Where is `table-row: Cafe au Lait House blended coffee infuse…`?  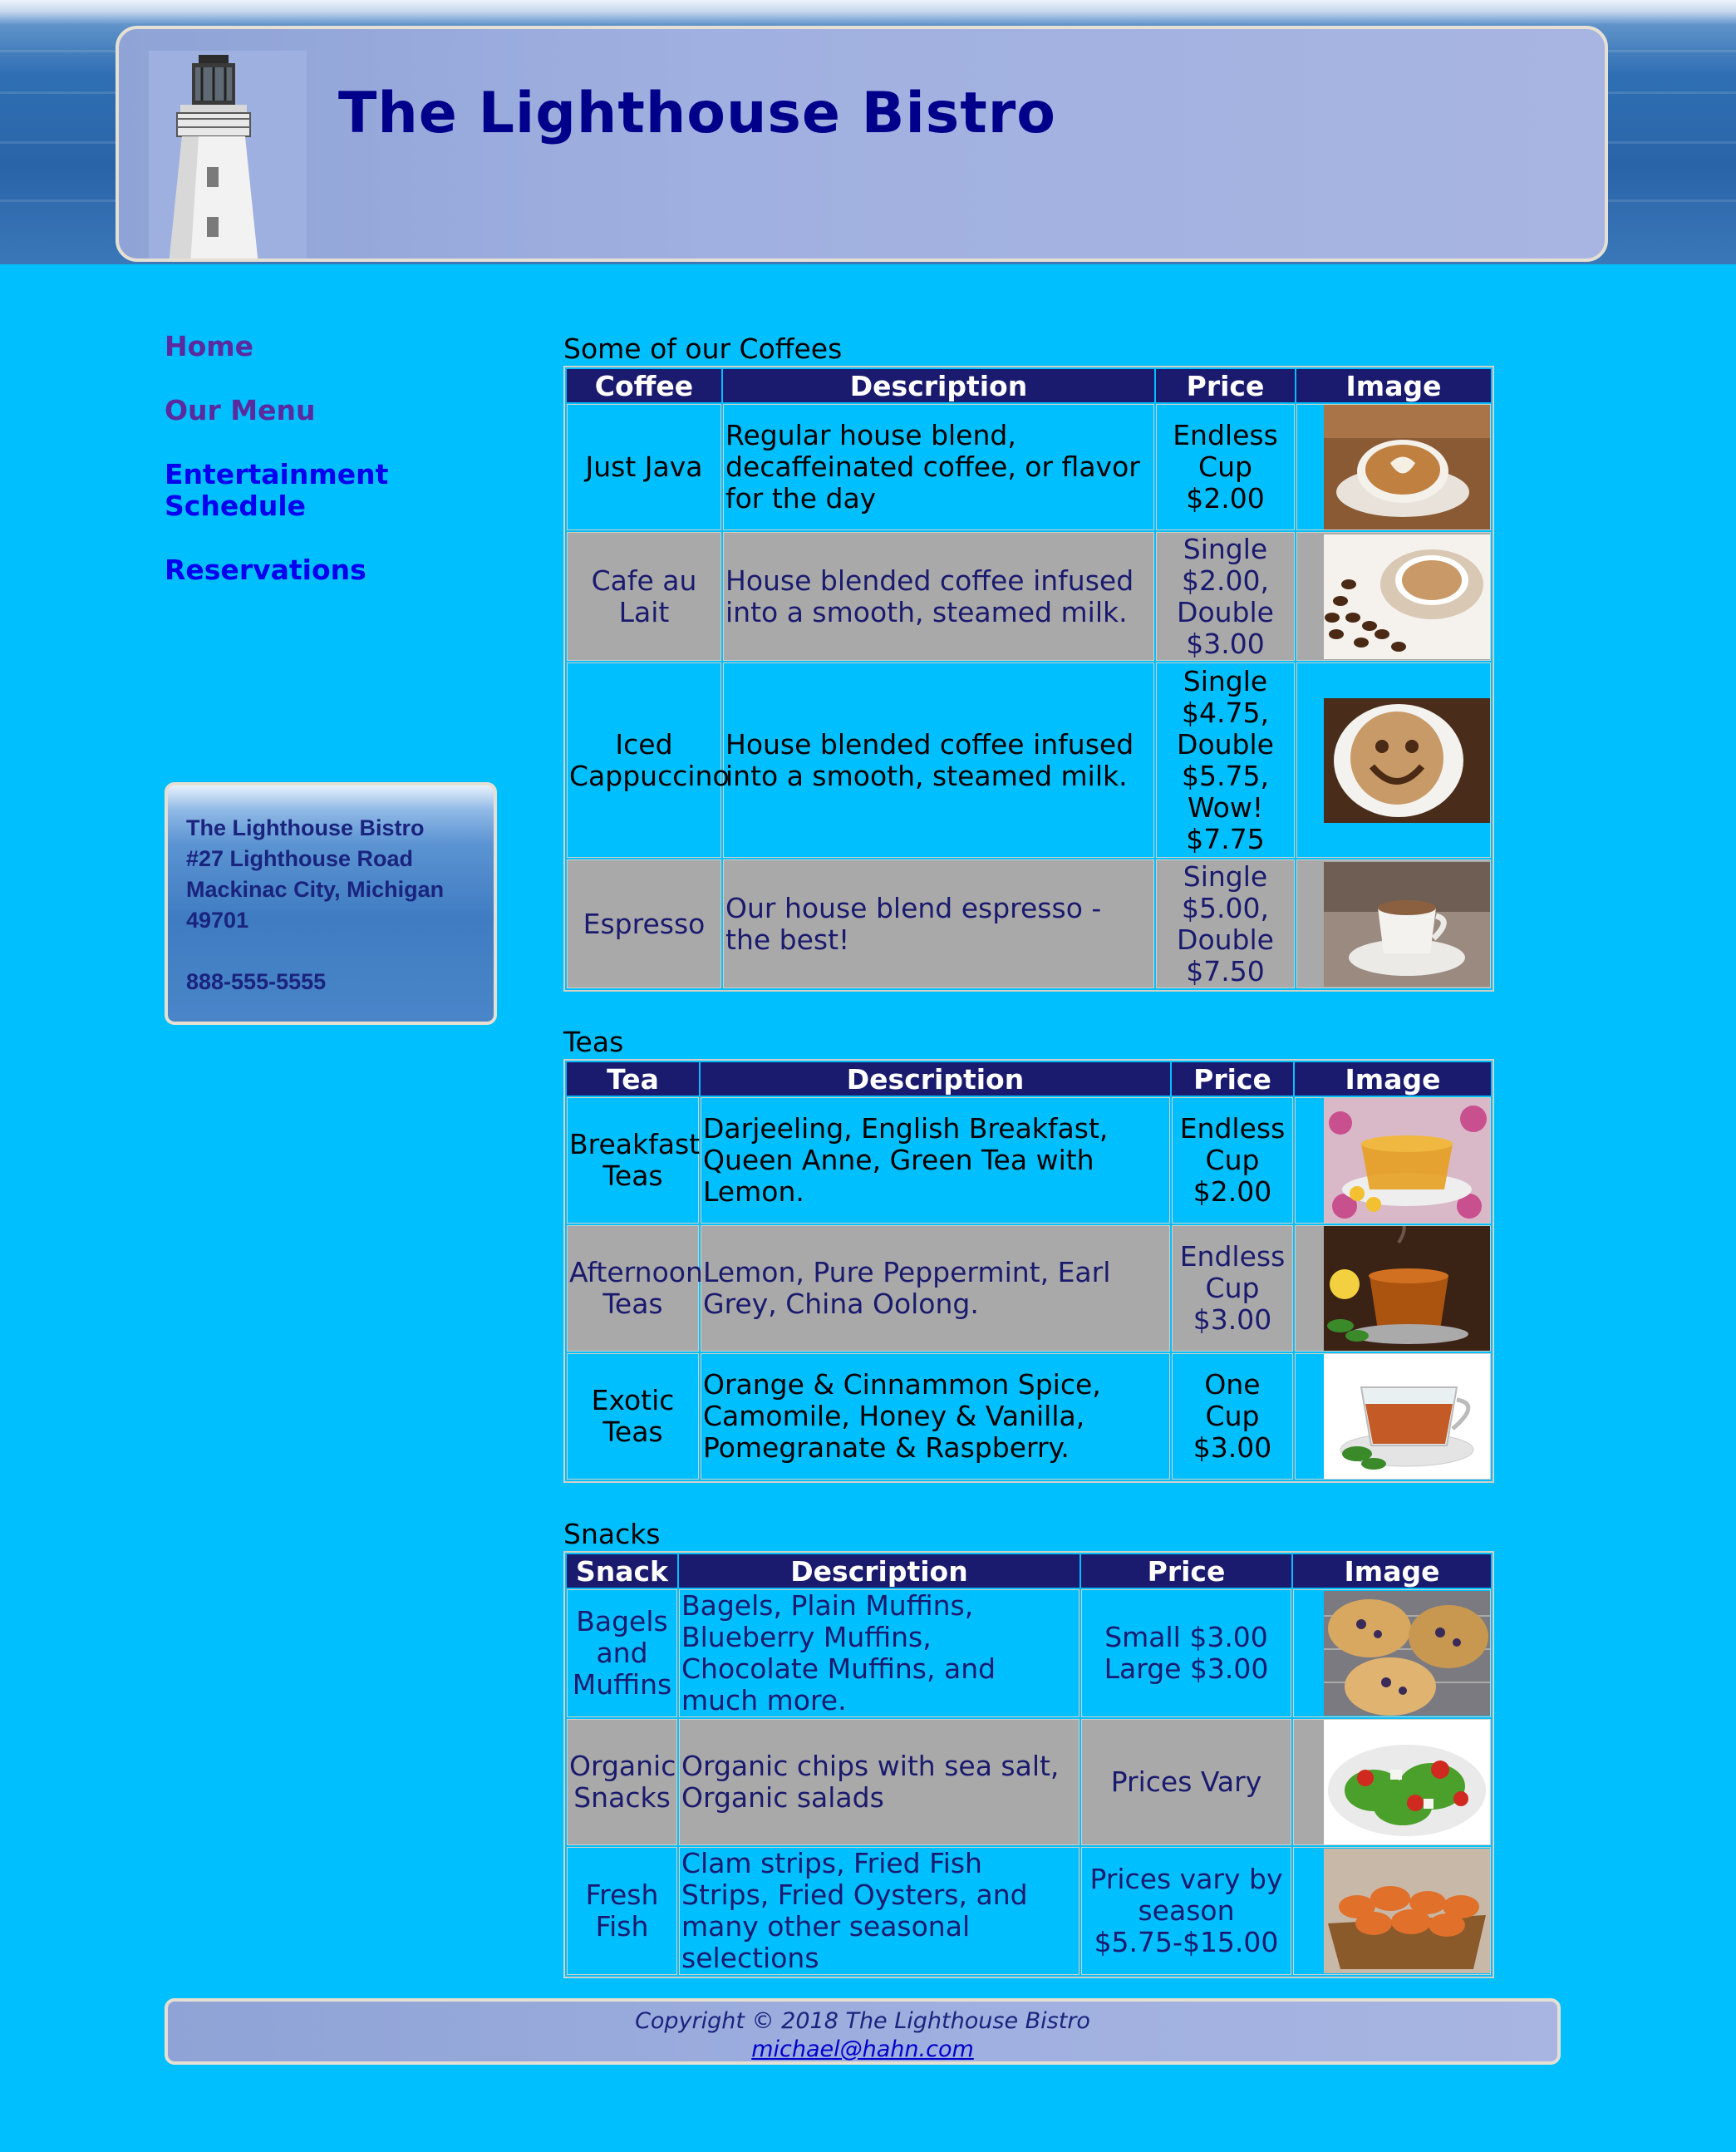
table-row: Cafe au Lait House blended coffee infuse… is located at coordinates (1029, 596).